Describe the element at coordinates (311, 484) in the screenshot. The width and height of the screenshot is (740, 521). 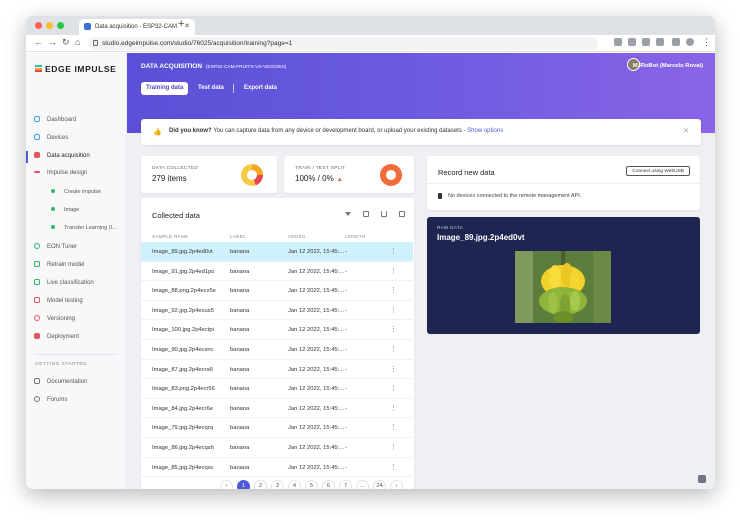
I see `page-button: 5` at that location.